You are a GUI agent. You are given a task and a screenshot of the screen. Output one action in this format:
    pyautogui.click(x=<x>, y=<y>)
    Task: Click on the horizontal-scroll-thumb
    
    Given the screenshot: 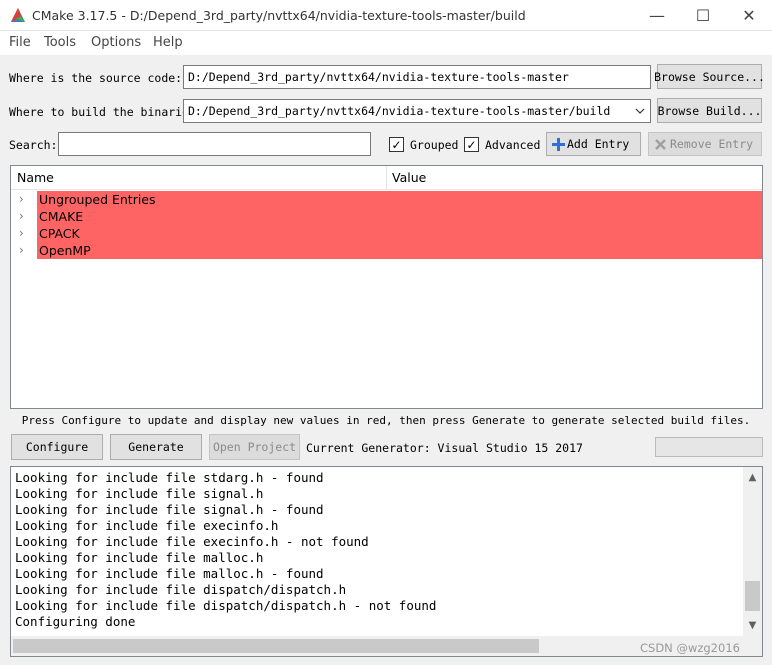 What is the action you would take?
    pyautogui.click(x=276, y=646)
    